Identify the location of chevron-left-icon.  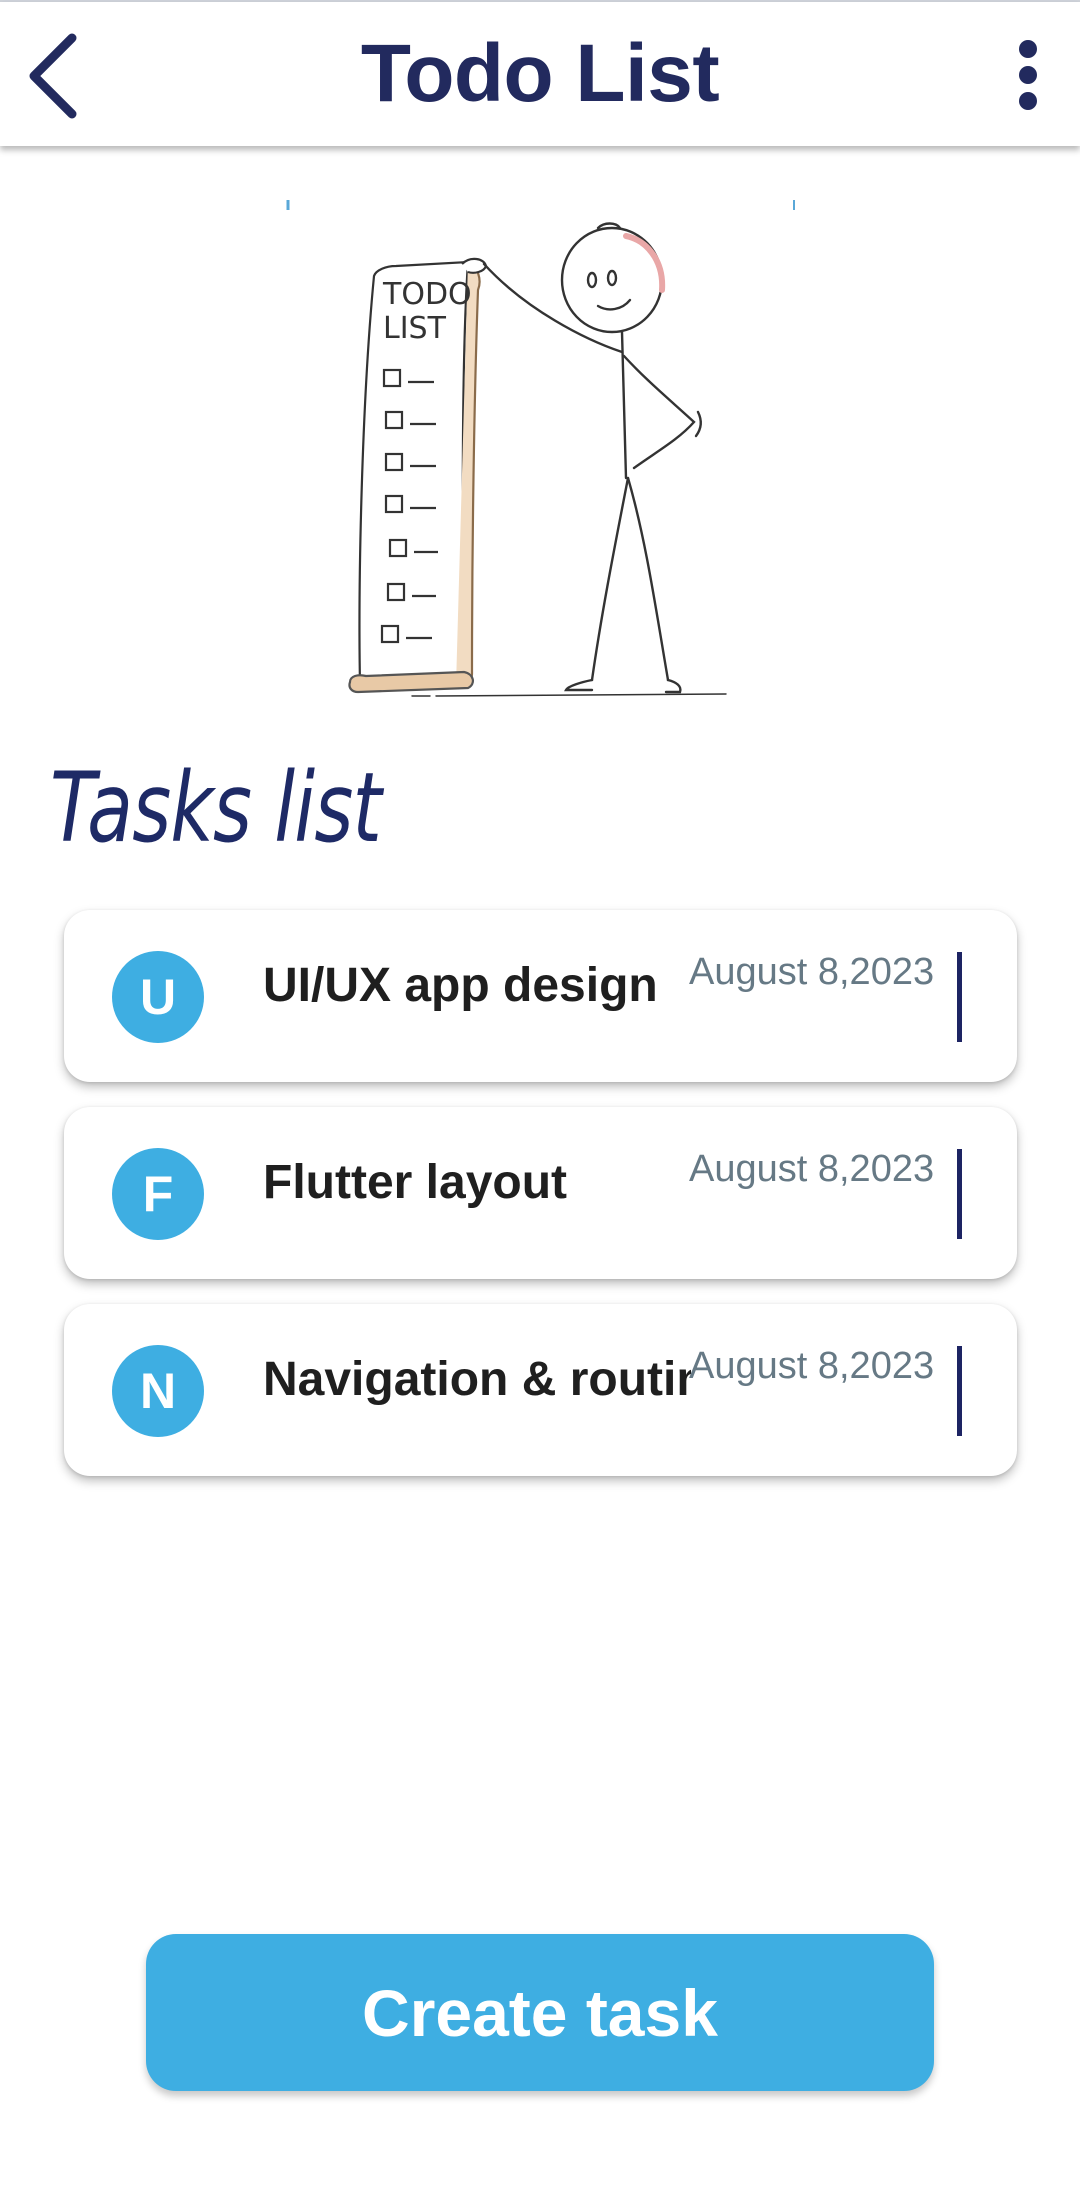
(53, 76).